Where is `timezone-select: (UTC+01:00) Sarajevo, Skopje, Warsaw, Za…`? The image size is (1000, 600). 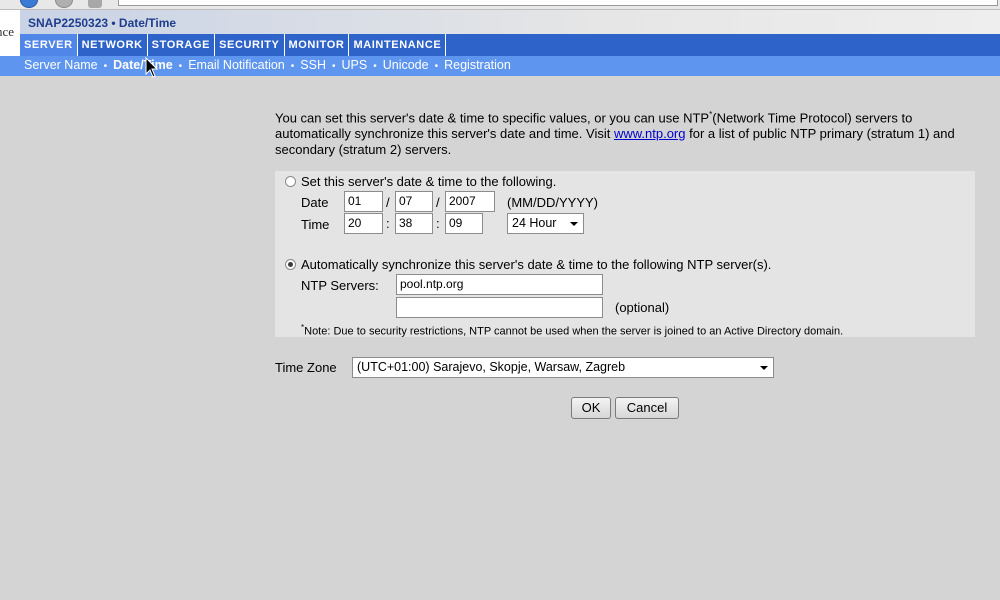 timezone-select: (UTC+01:00) Sarajevo, Skopje, Warsaw, Za… is located at coordinates (563, 367).